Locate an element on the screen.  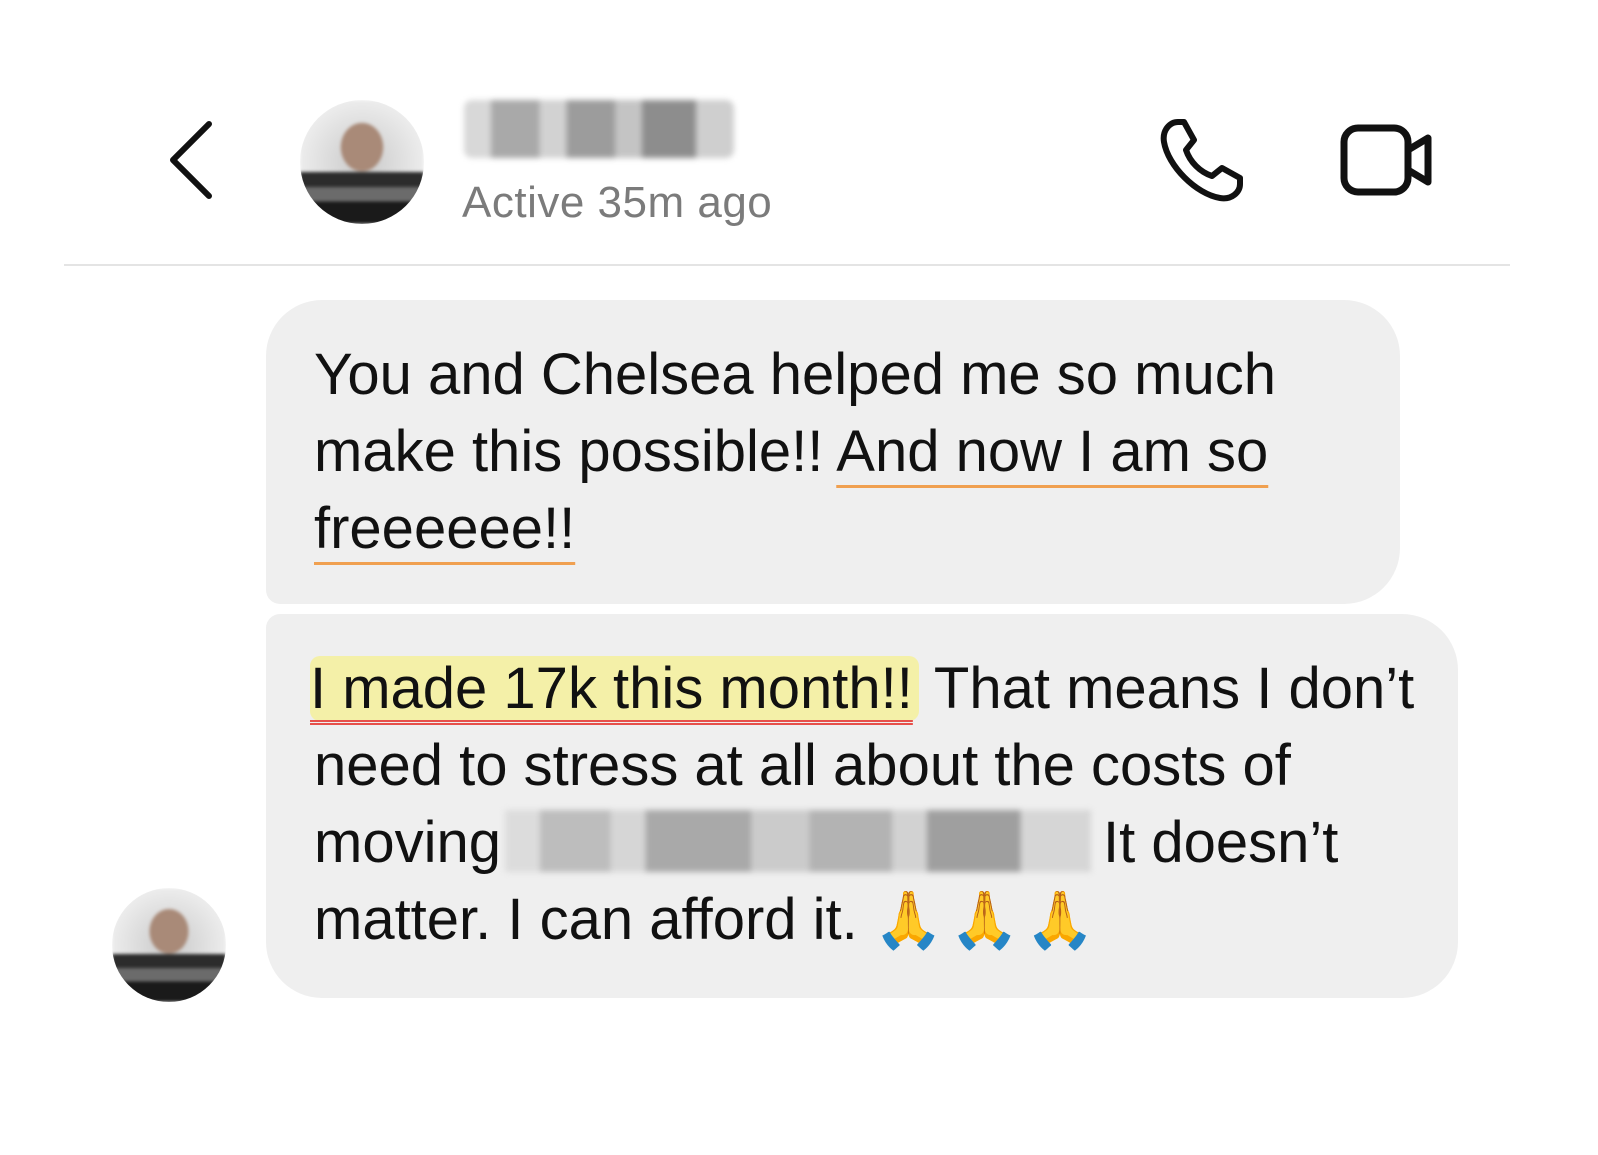
highlighted-text: I made 17k this month!! is located at coordinates (614, 688).